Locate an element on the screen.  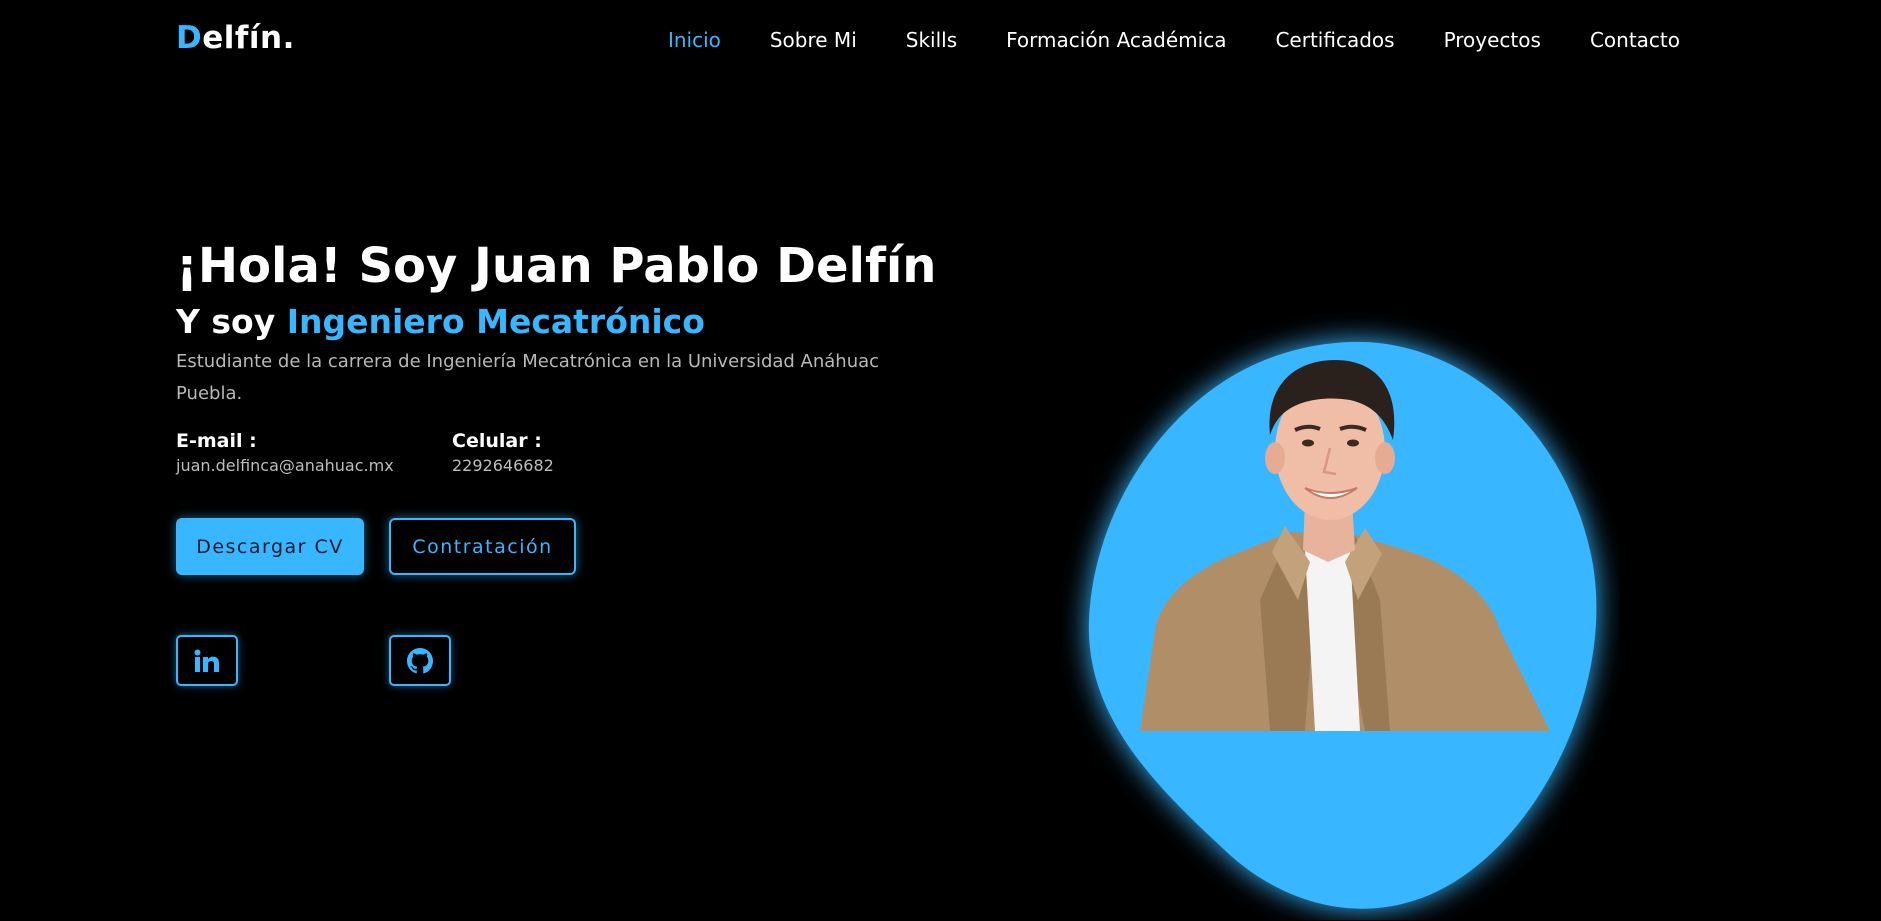
github-button is located at coordinates (420, 660).